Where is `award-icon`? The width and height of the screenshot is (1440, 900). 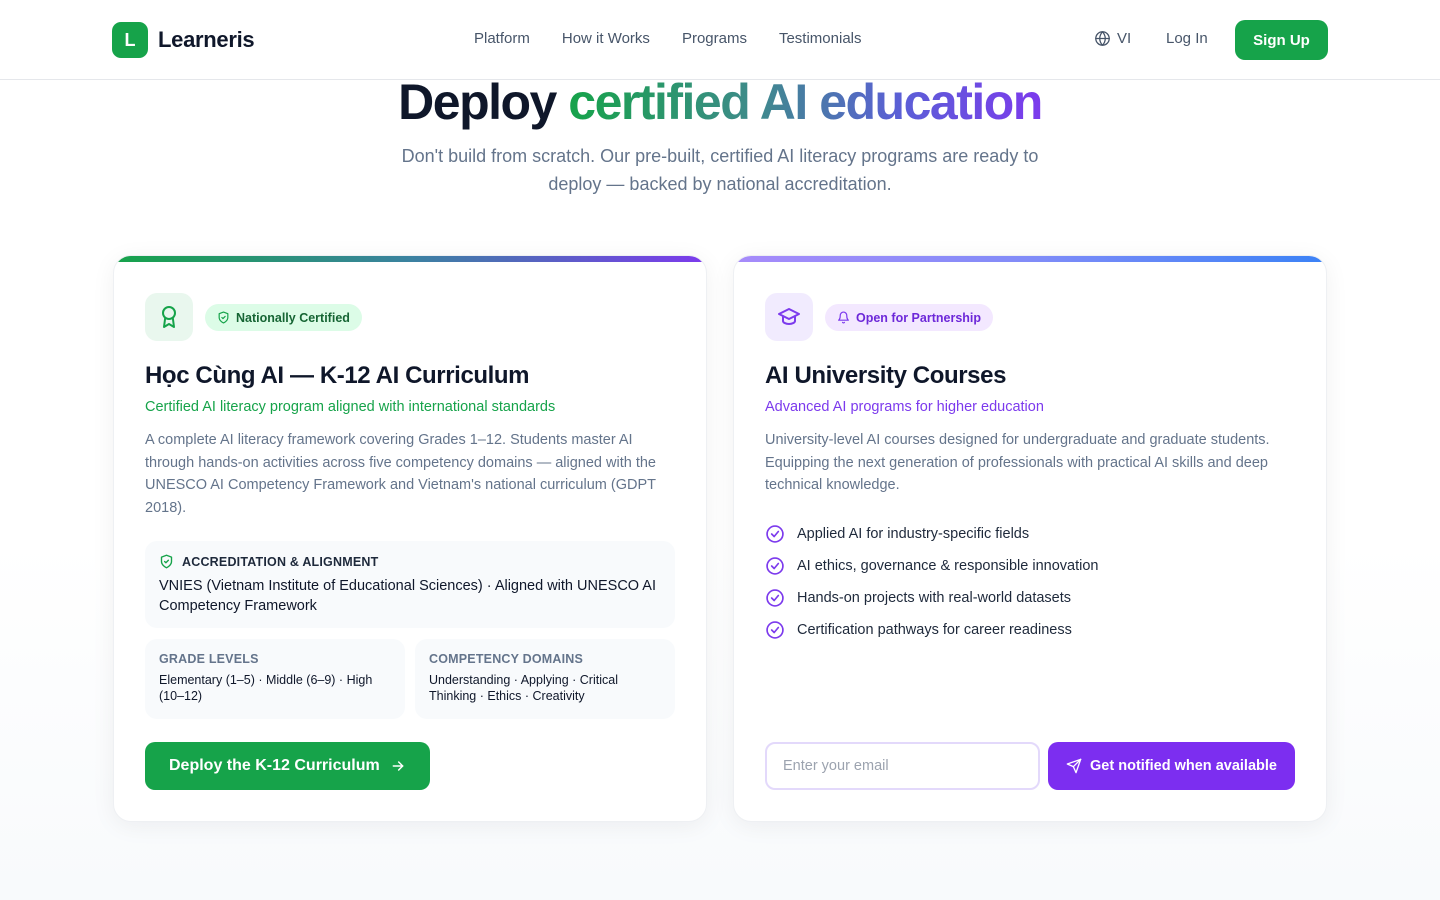
award-icon is located at coordinates (169, 317).